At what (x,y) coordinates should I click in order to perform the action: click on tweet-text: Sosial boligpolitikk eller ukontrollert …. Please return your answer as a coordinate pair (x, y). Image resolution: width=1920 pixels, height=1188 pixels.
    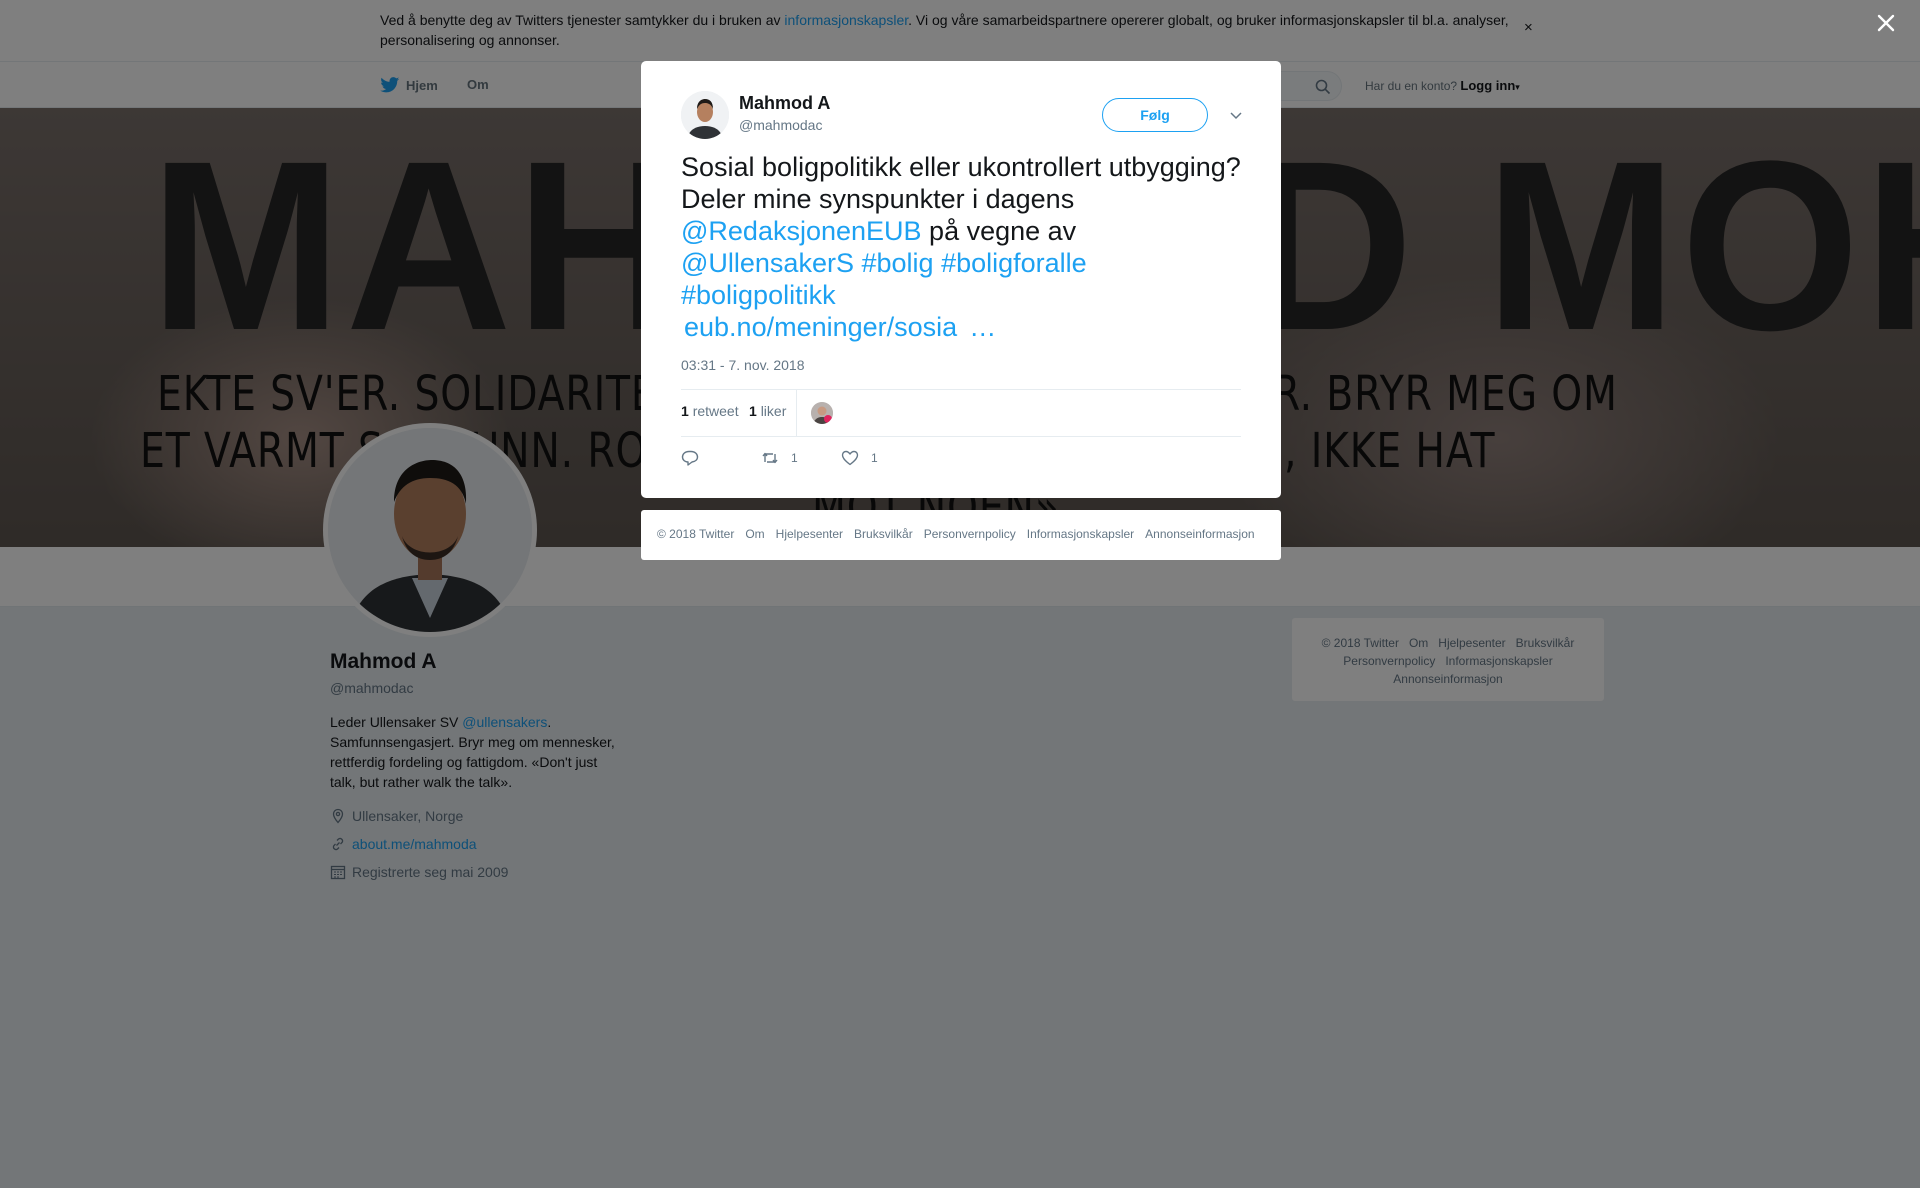
    Looking at the image, I should click on (961, 247).